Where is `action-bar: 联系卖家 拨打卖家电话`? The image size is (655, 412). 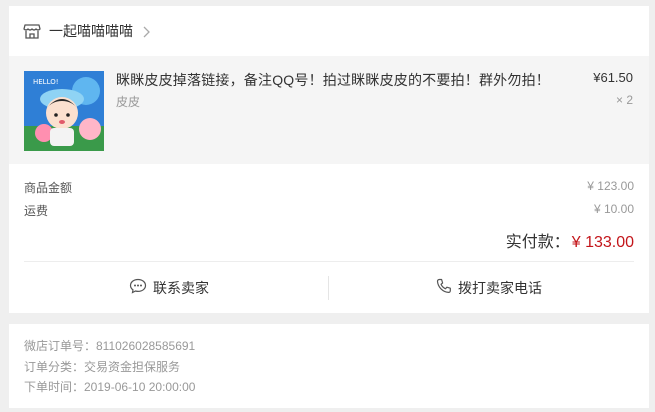 action-bar: 联系卖家 拨打卖家电话 is located at coordinates (329, 287).